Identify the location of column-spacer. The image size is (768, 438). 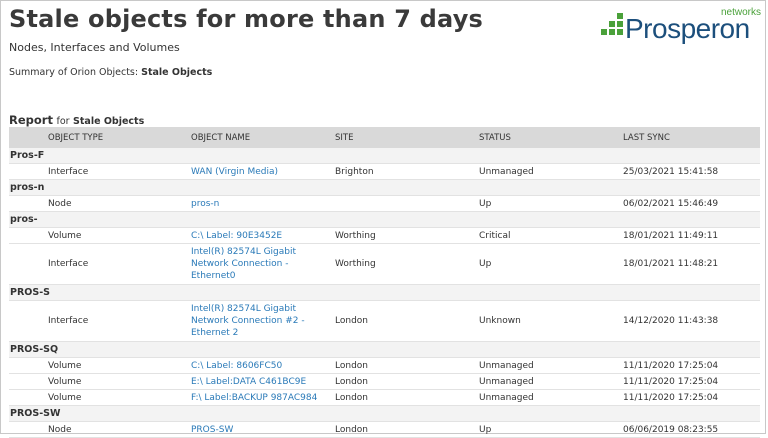
(28, 137).